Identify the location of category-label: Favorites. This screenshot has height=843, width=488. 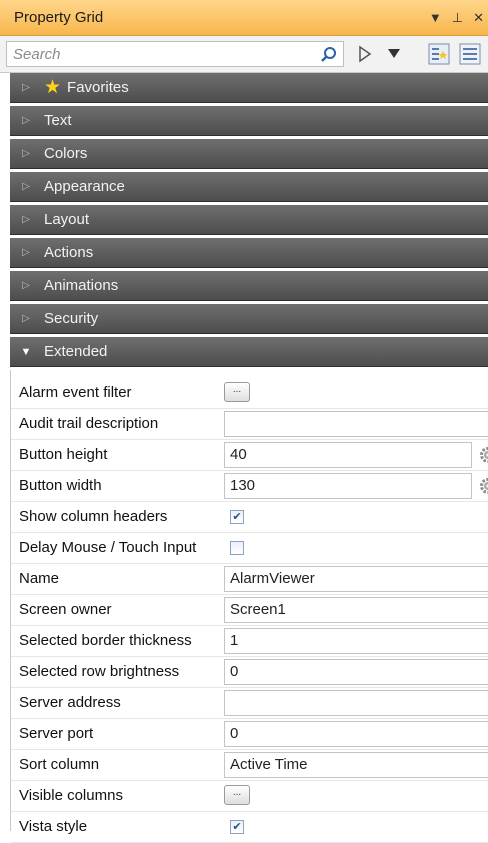
(95, 87).